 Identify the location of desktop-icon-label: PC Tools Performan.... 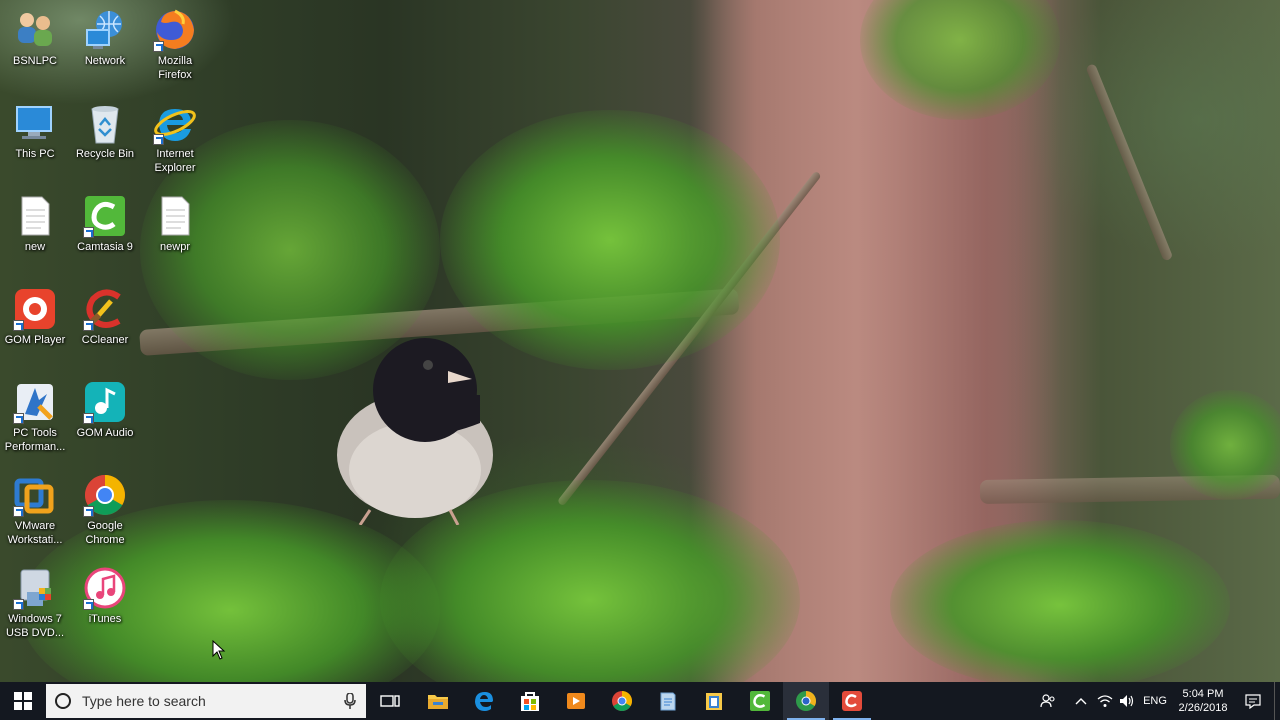
(35, 440).